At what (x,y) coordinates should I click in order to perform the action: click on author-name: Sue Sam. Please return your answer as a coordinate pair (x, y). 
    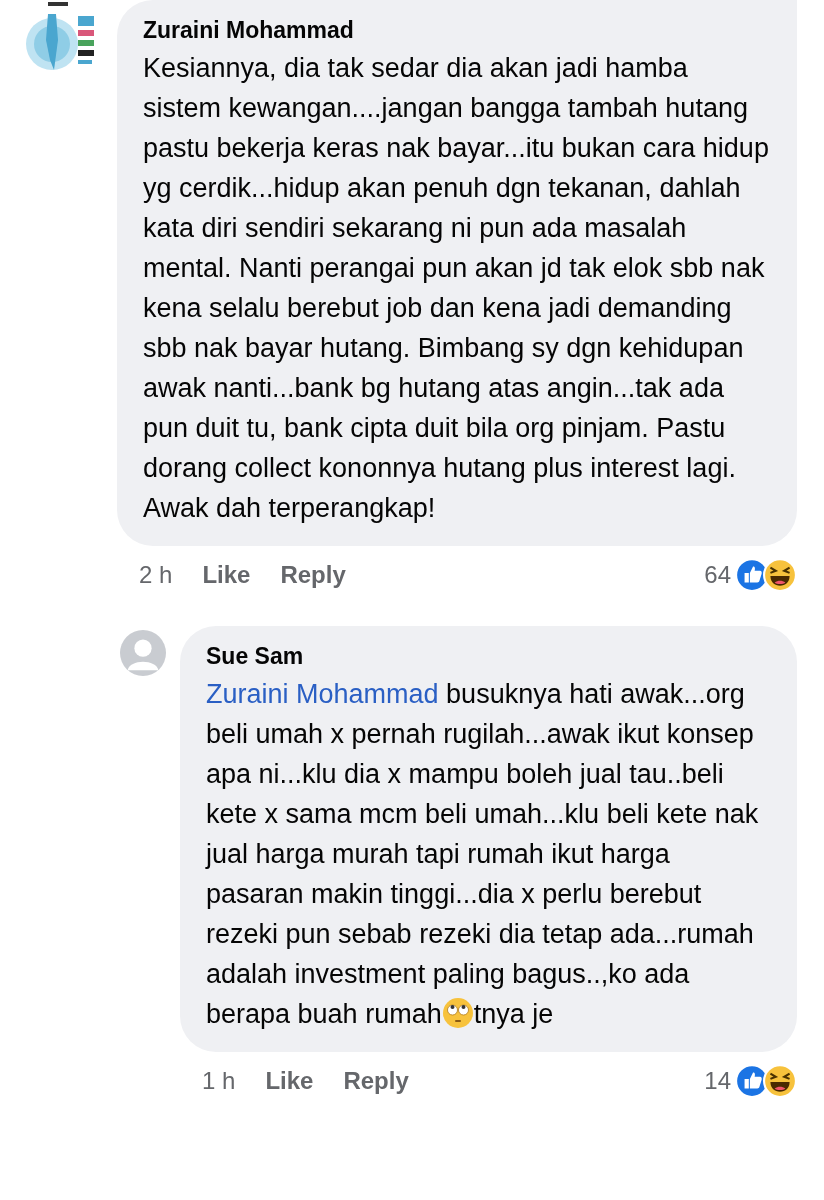
    Looking at the image, I should click on (489, 656).